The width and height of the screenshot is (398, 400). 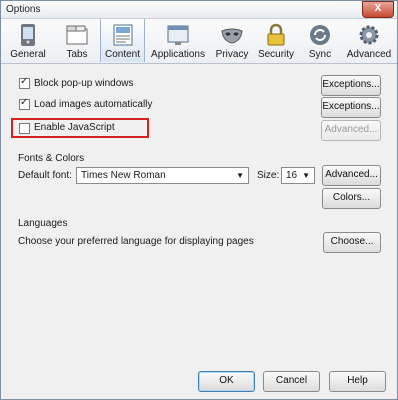 What do you see at coordinates (51, 158) in the screenshot?
I see `fonts-colors-heading: Fonts & Colors` at bounding box center [51, 158].